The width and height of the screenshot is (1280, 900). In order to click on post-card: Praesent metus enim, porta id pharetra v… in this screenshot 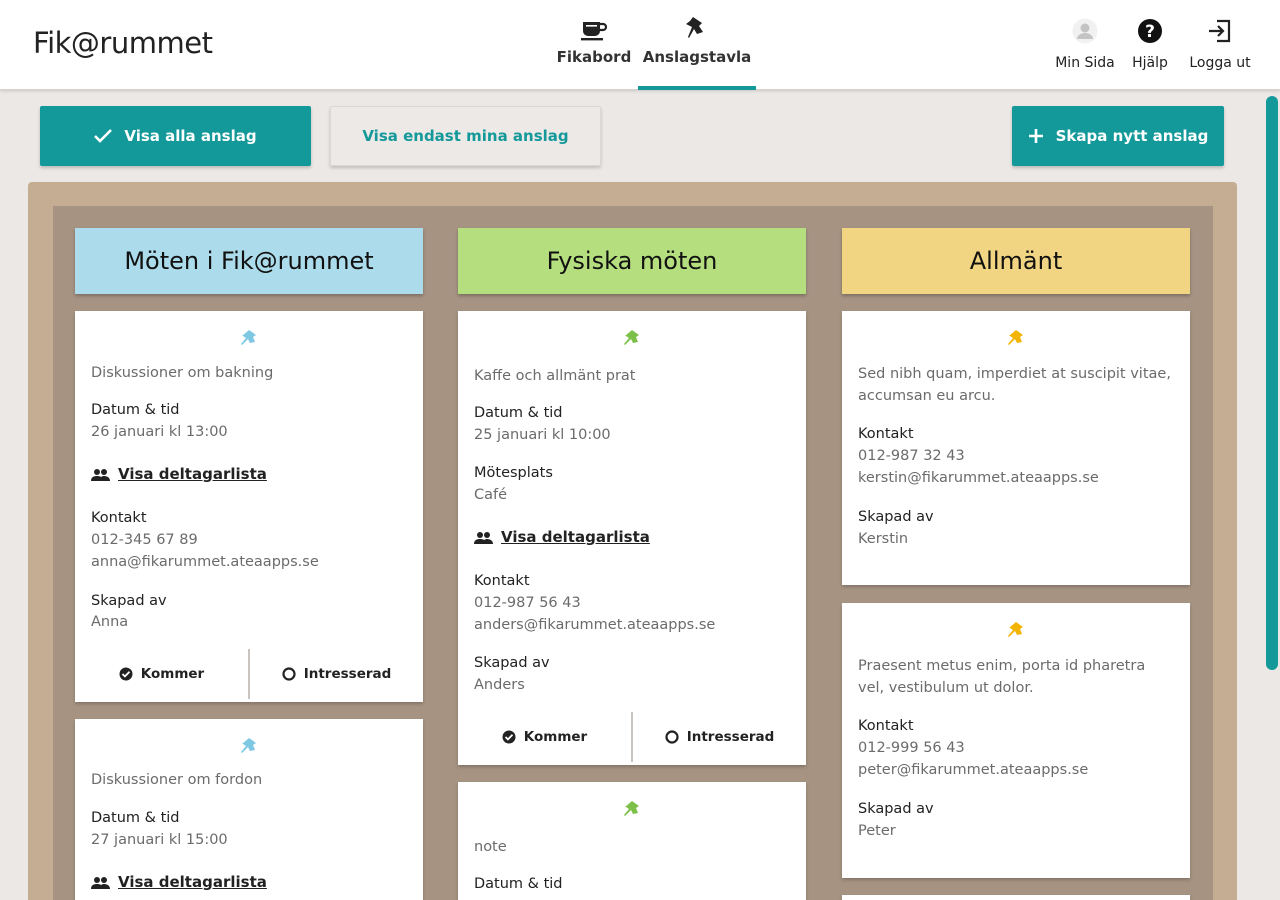, I will do `click(1016, 740)`.